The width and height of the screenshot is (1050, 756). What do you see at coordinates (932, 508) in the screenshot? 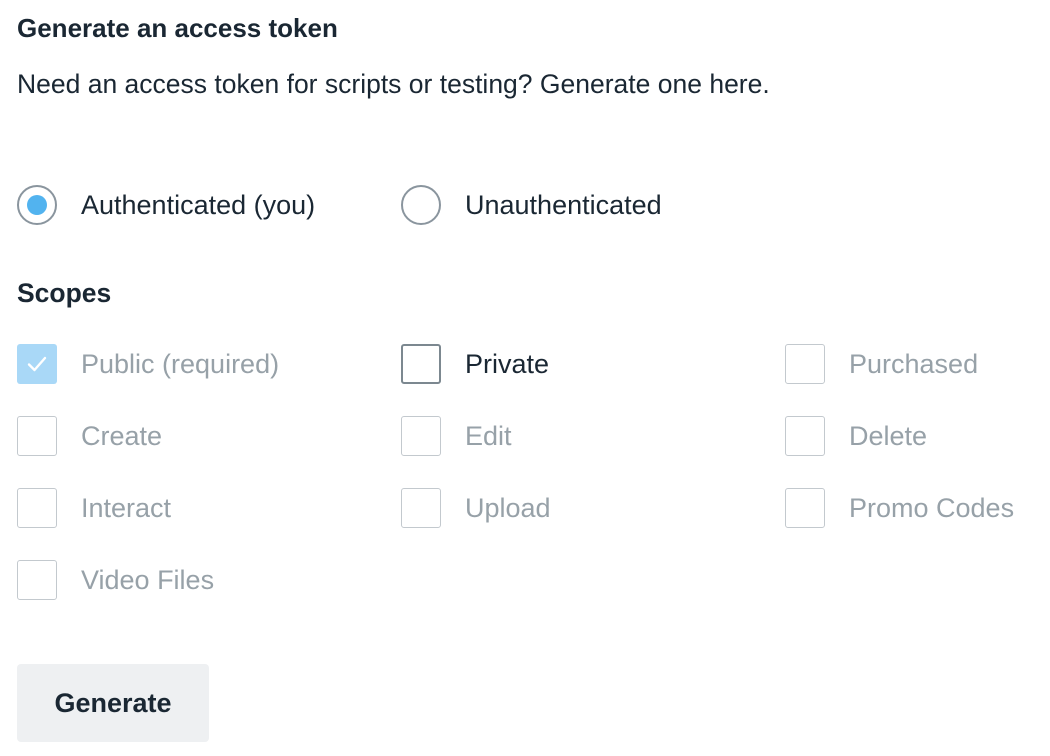
I see `scope-promo-codes-label: Promo Codes` at bounding box center [932, 508].